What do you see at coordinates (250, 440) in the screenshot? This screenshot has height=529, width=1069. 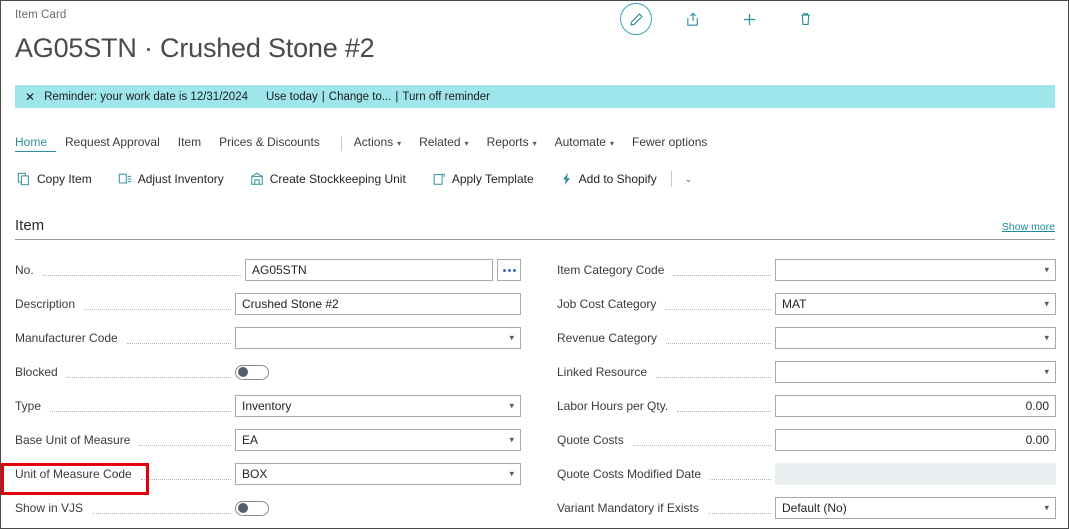 I see `base-unit-of-measure-value: EA` at bounding box center [250, 440].